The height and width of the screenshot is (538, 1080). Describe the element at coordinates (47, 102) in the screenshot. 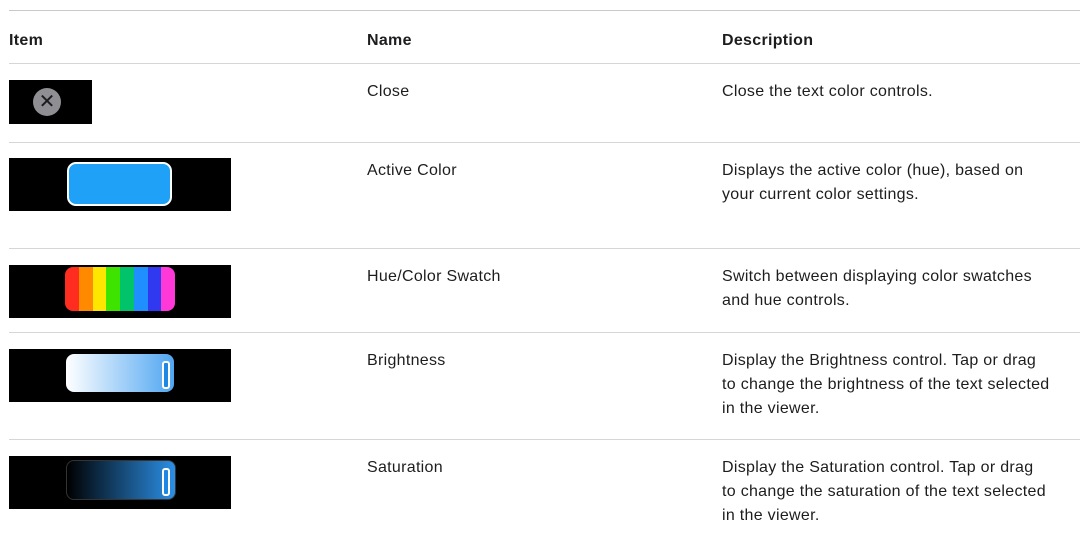

I see `close-icon: ✕` at that location.